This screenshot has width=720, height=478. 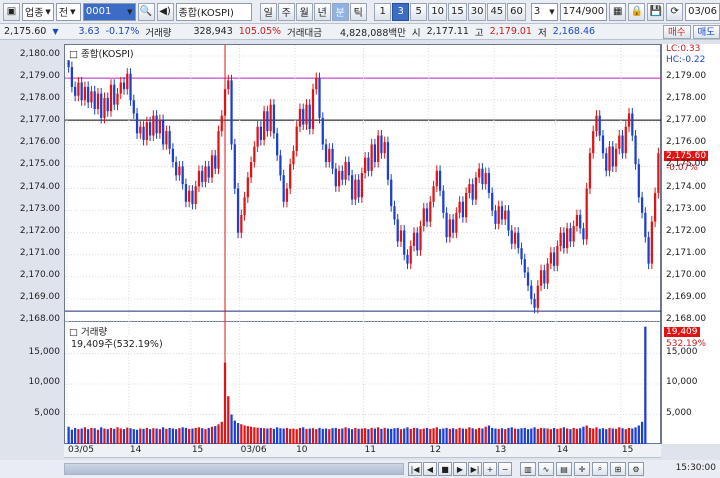 What do you see at coordinates (25, 31) in the screenshot?
I see `current-price: 2,175.60` at bounding box center [25, 31].